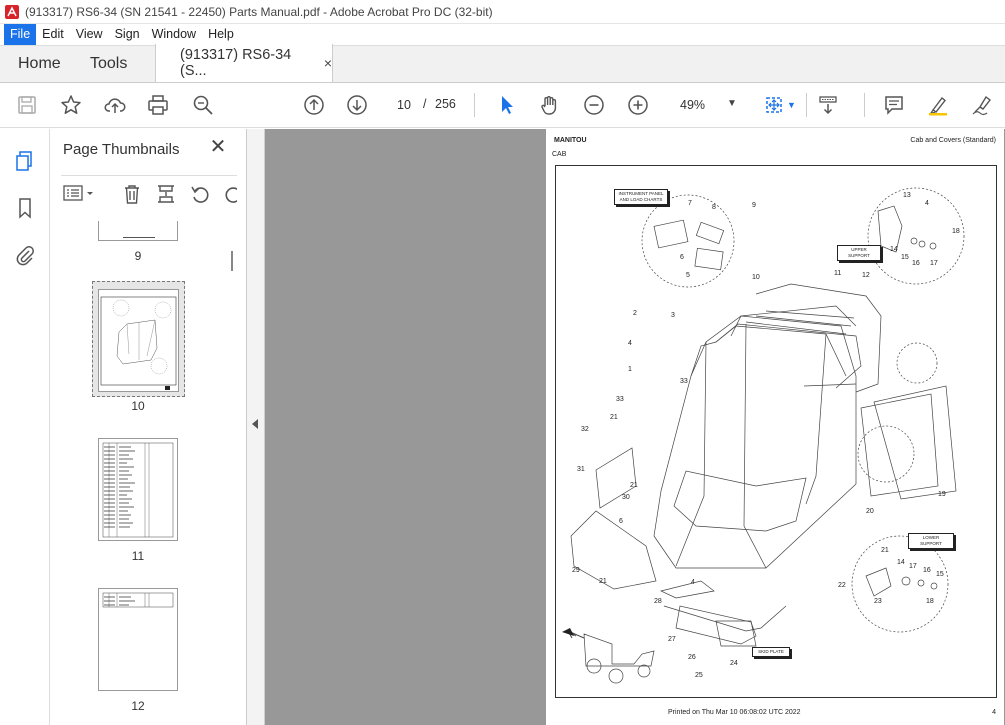 The height and width of the screenshot is (725, 1005). What do you see at coordinates (115, 105) in the screenshot?
I see `upload-cloud-icon` at bounding box center [115, 105].